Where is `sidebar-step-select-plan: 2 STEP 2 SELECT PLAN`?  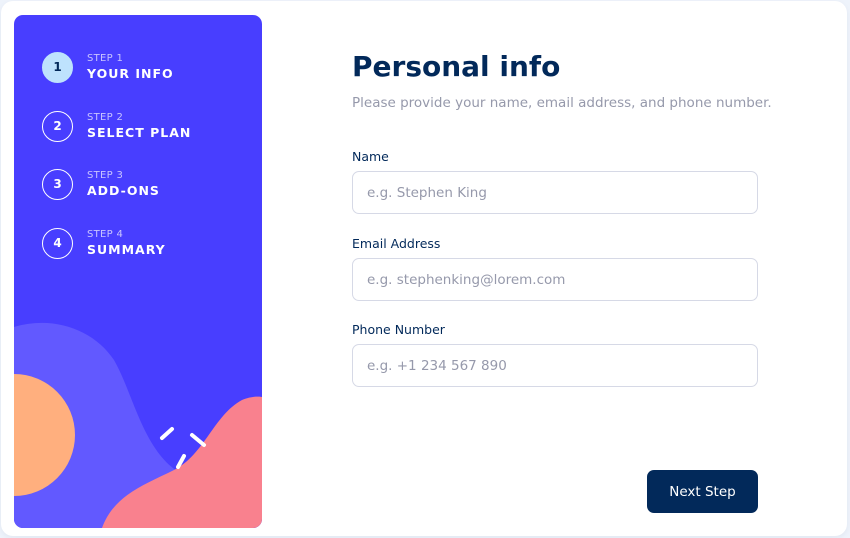
sidebar-step-select-plan: 2 STEP 2 SELECT PLAN is located at coordinates (116, 126).